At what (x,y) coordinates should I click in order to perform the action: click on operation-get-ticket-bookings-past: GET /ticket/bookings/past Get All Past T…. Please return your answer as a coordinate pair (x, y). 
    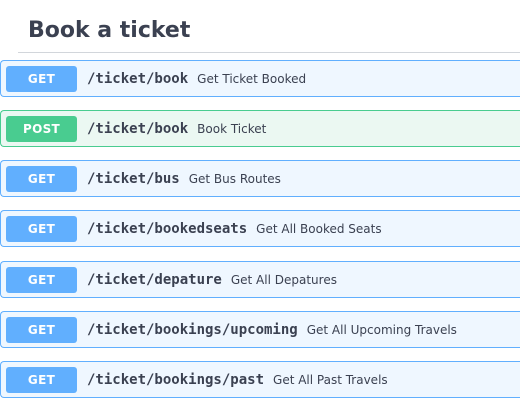
    Looking at the image, I should click on (260, 379).